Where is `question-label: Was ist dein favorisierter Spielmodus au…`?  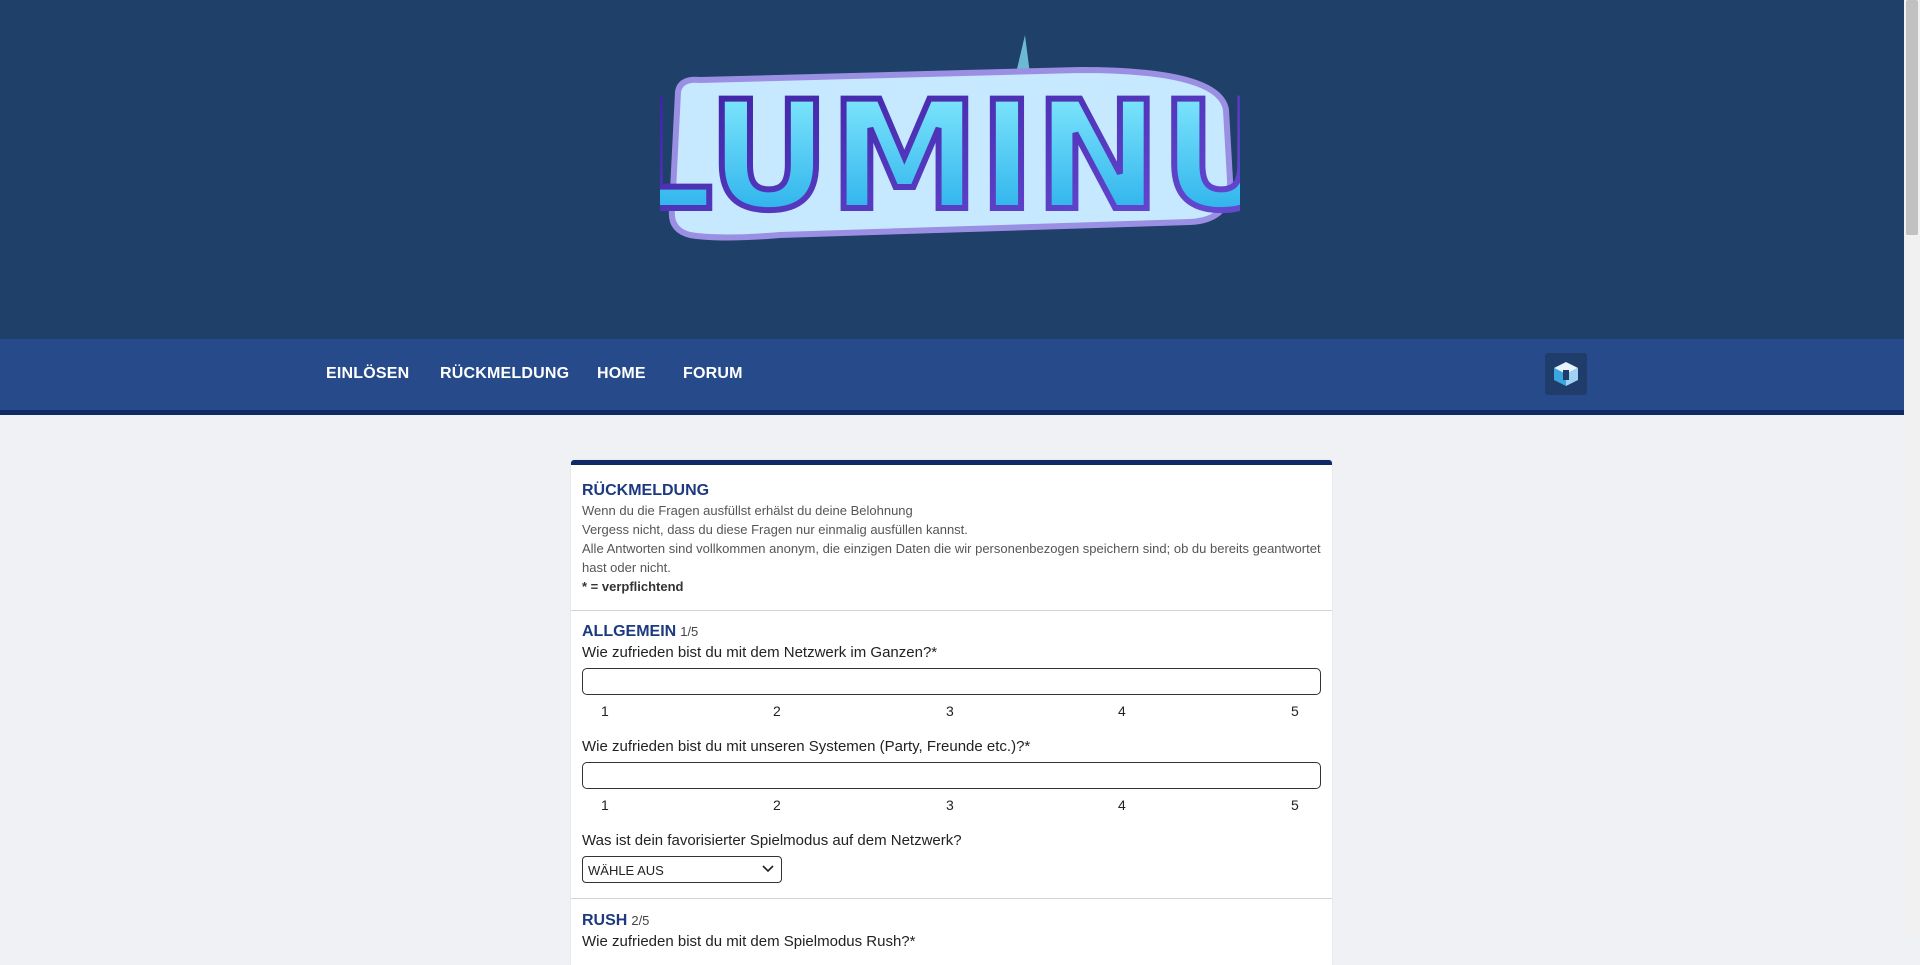
question-label: Was ist dein favorisierter Spielmodus au… is located at coordinates (772, 840).